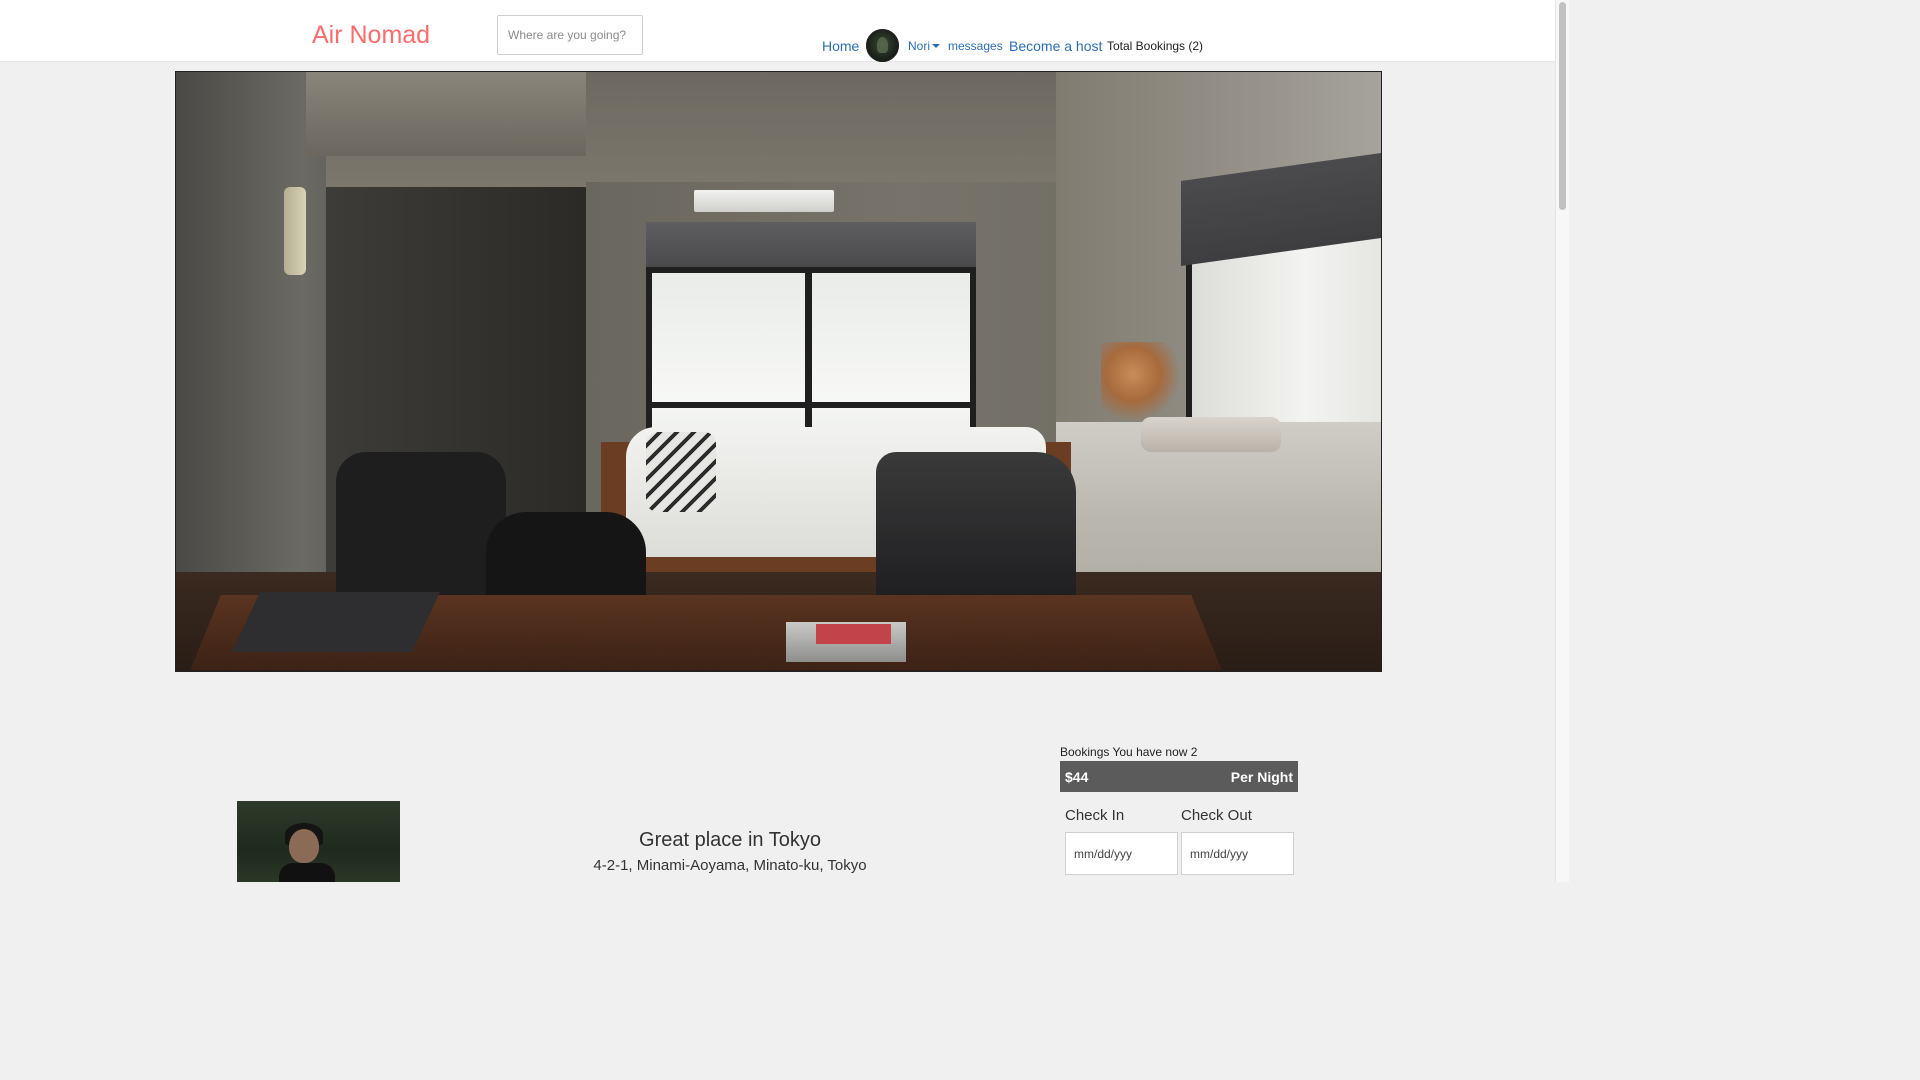 The width and height of the screenshot is (1920, 1080). Describe the element at coordinates (318, 841) in the screenshot. I see `host-avatar-photo` at that location.